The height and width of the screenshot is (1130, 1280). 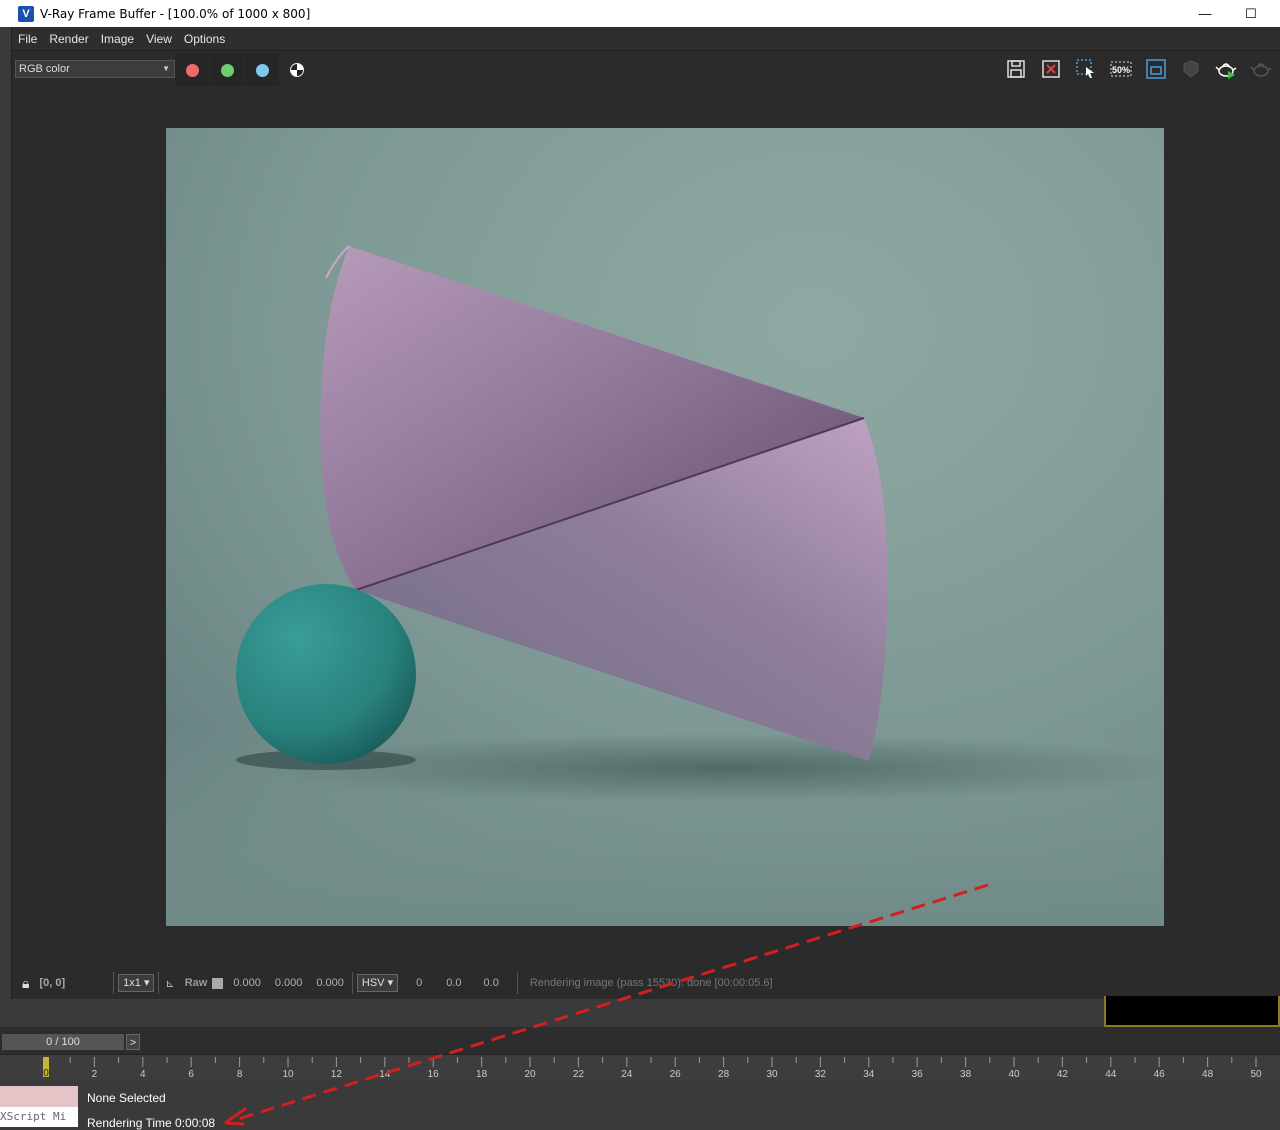 I want to click on blue-channel-button, so click(x=262, y=70).